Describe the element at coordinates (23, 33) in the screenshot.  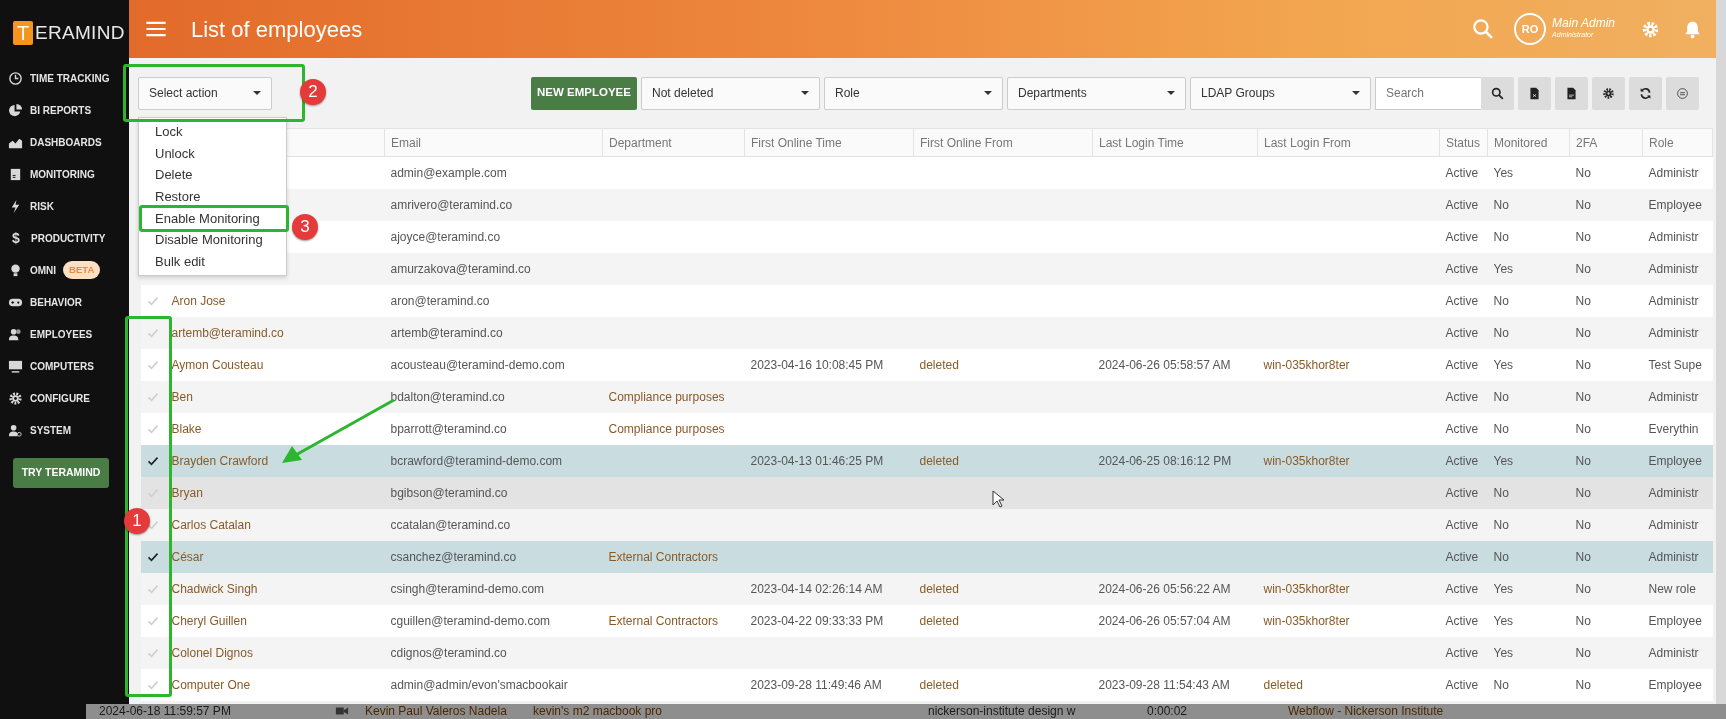
I see `logo-mark: T` at that location.